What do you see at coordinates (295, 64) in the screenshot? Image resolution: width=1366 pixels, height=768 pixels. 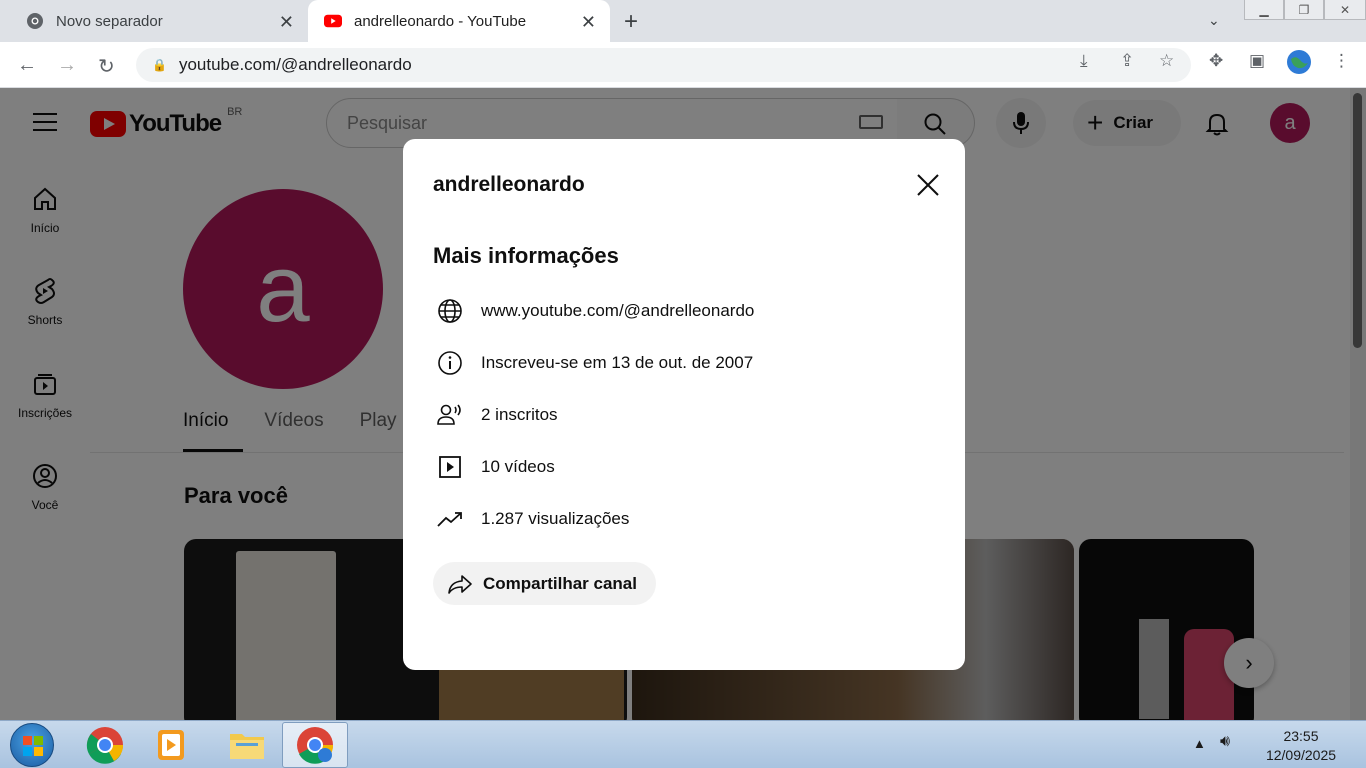 I see `url-text: youtube.com/@andrelleonardo` at bounding box center [295, 64].